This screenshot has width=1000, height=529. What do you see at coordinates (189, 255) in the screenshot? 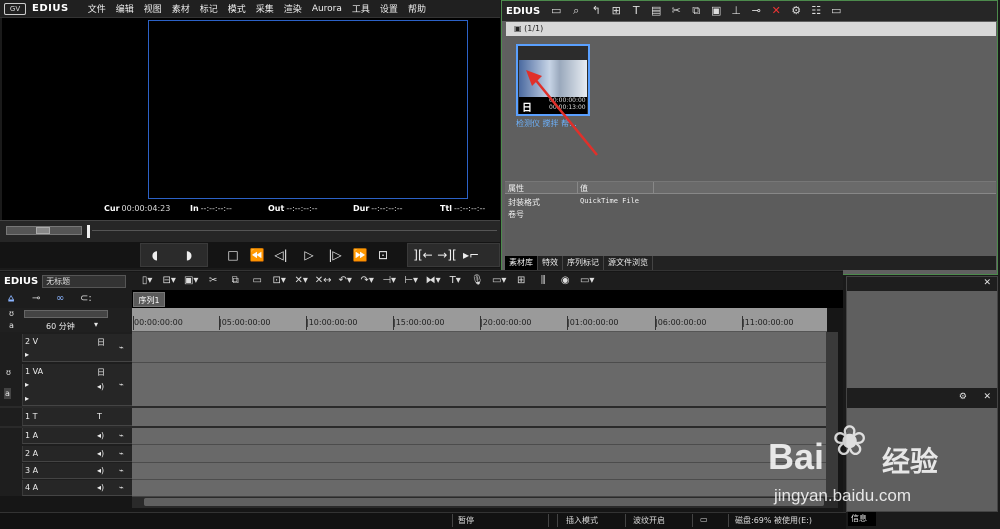
I see `set-out-icon: ◗` at bounding box center [189, 255].